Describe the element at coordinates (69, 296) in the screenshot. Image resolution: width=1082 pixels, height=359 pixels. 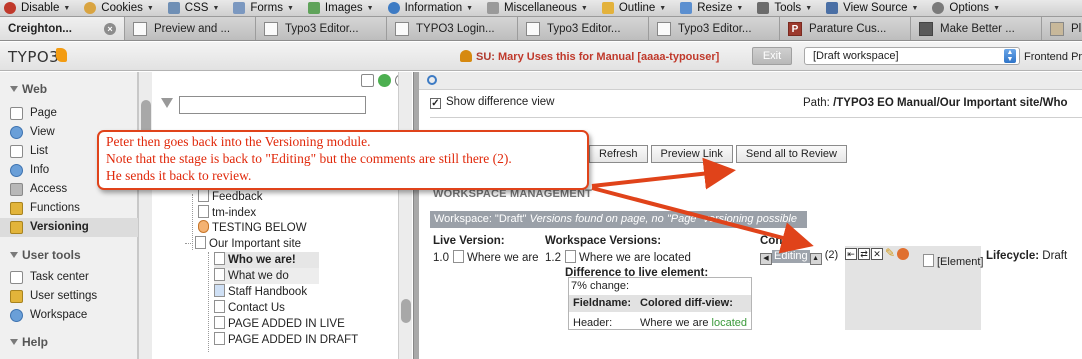
I see `module-item-user-settings: User settings` at that location.